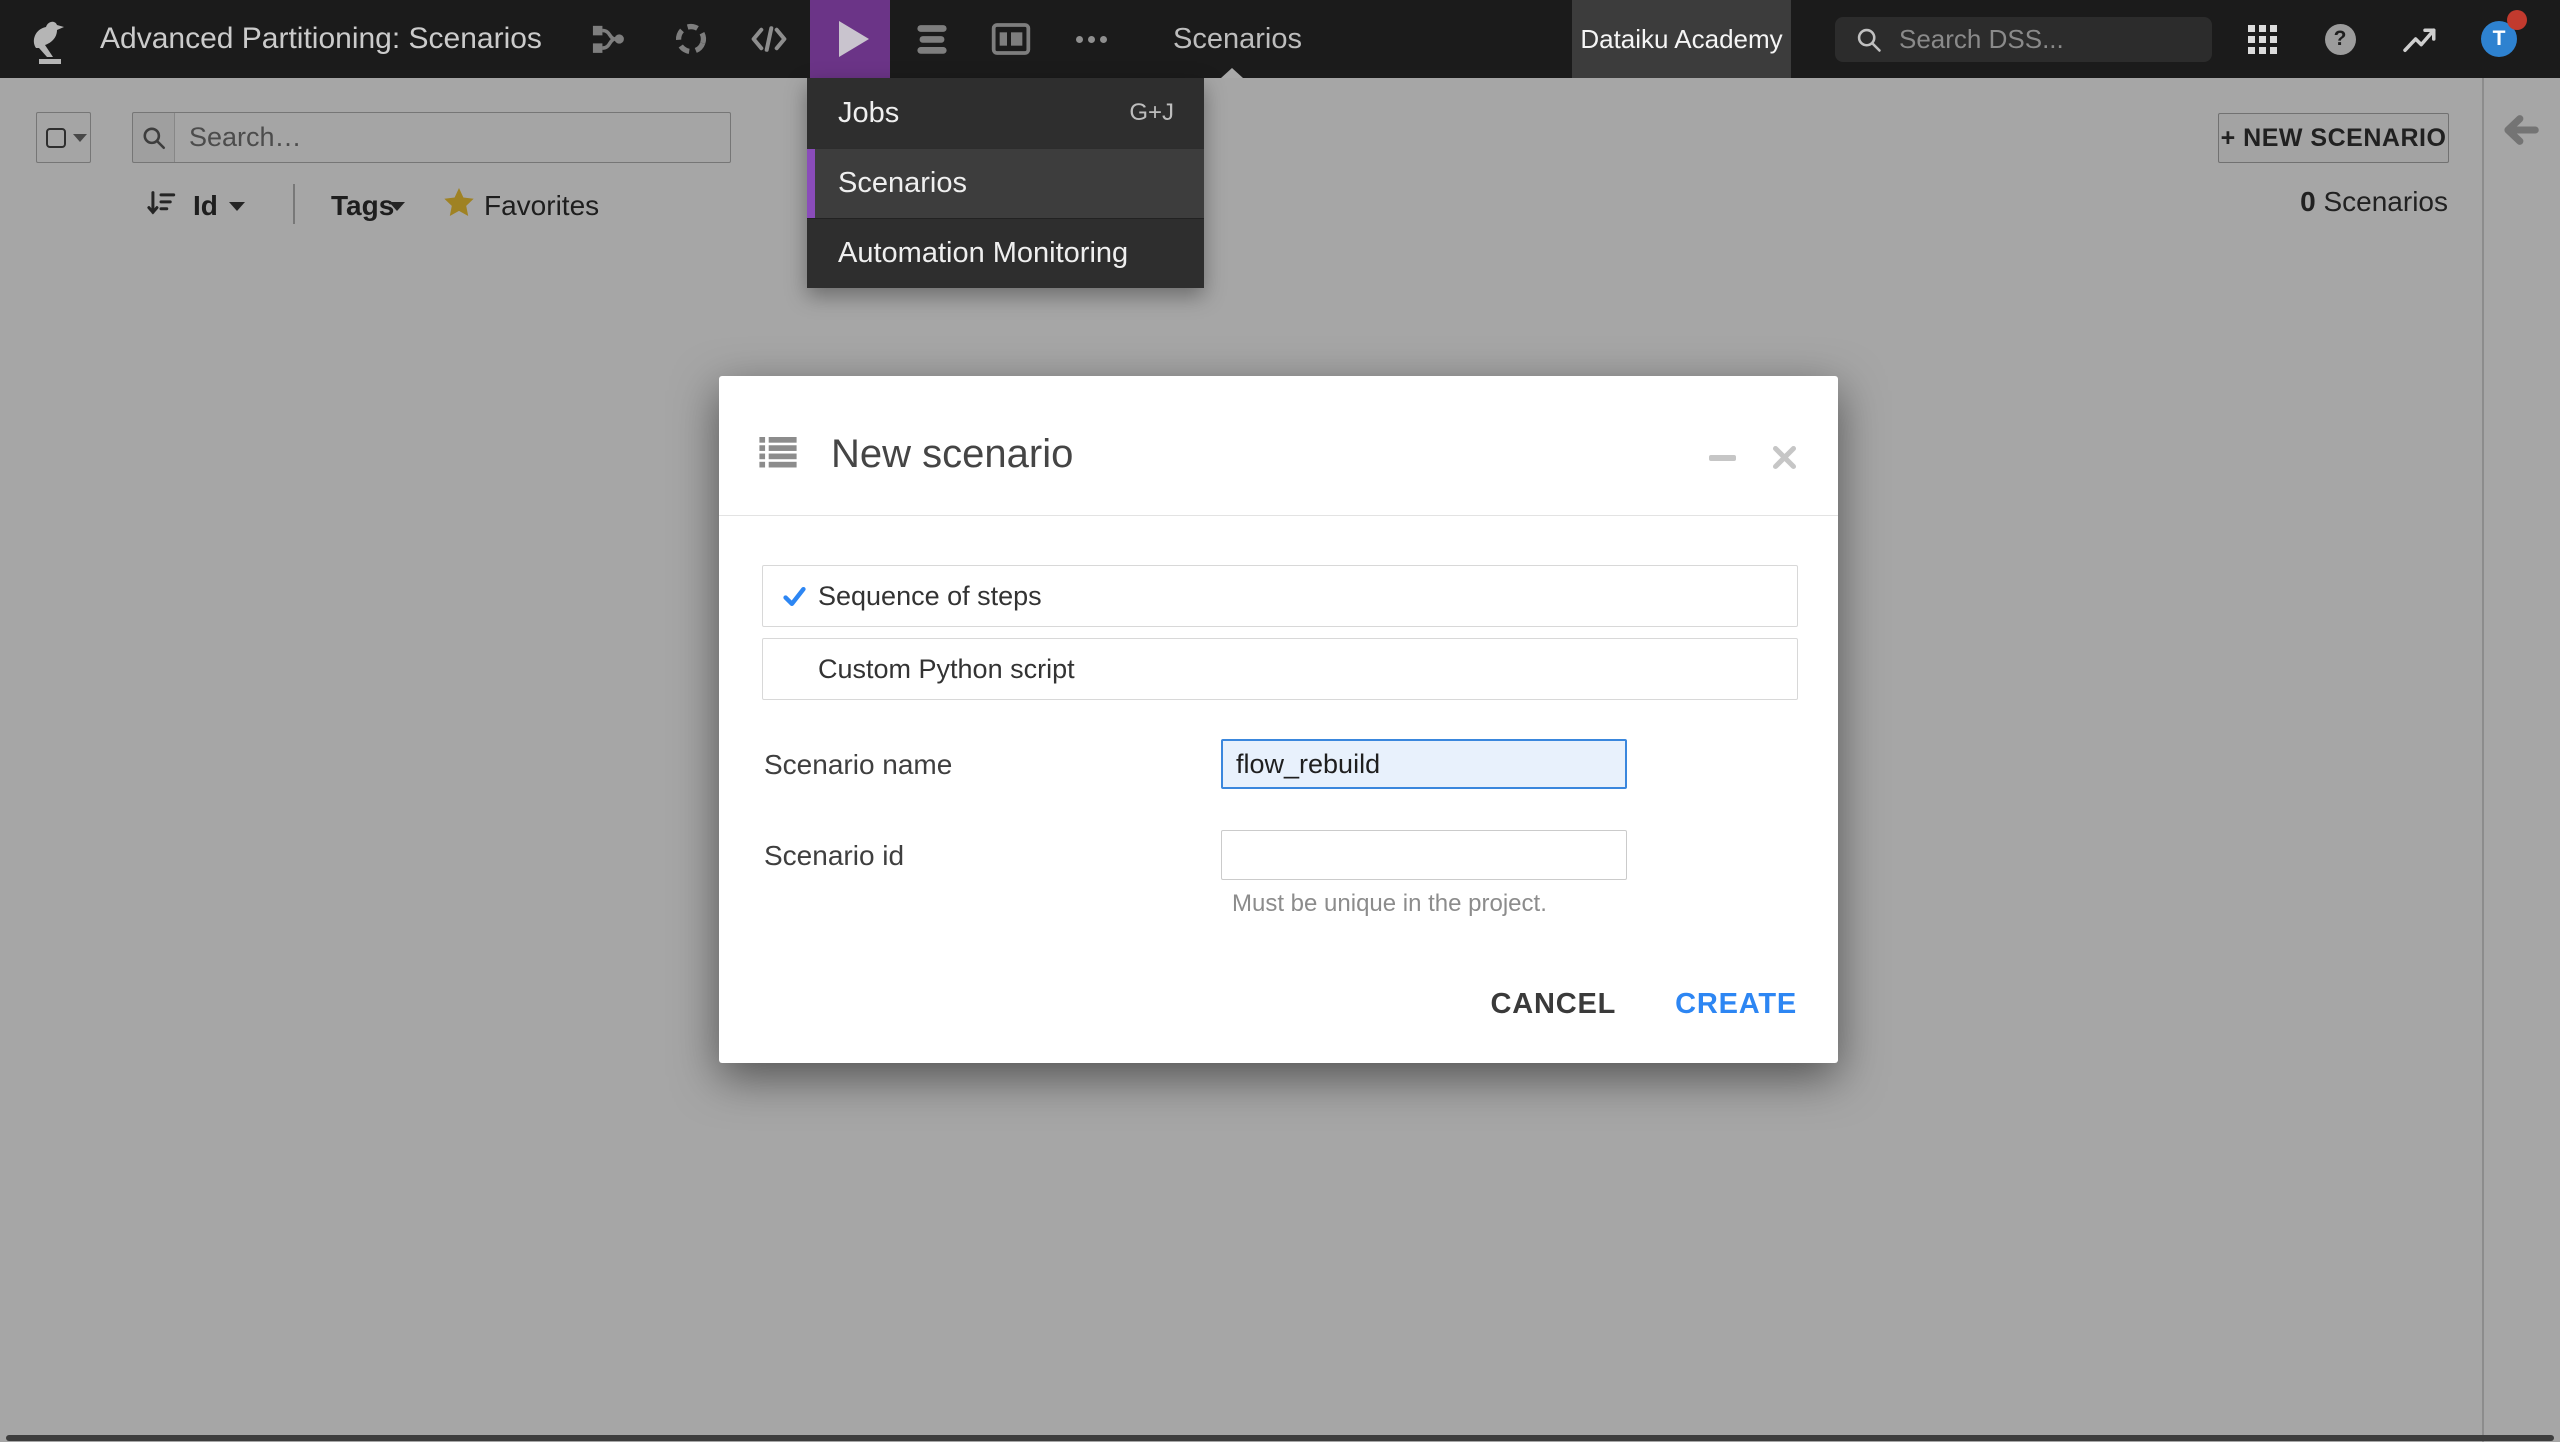  What do you see at coordinates (1681, 39) in the screenshot?
I see `dataiku-academy-button: Dataiku Academy` at bounding box center [1681, 39].